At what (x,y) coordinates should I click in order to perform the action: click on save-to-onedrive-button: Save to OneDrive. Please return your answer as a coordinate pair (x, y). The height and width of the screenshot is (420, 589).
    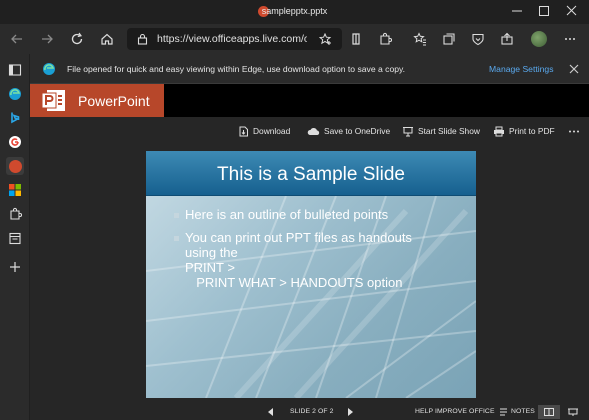
    Looking at the image, I should click on (348, 131).